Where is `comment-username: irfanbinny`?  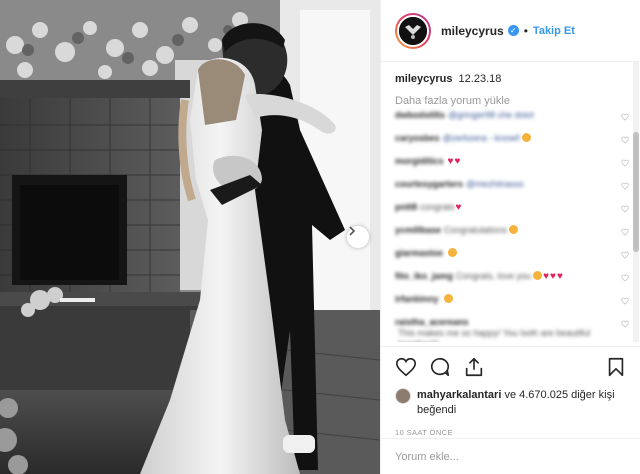
comment-username: irfanbinny is located at coordinates (417, 299).